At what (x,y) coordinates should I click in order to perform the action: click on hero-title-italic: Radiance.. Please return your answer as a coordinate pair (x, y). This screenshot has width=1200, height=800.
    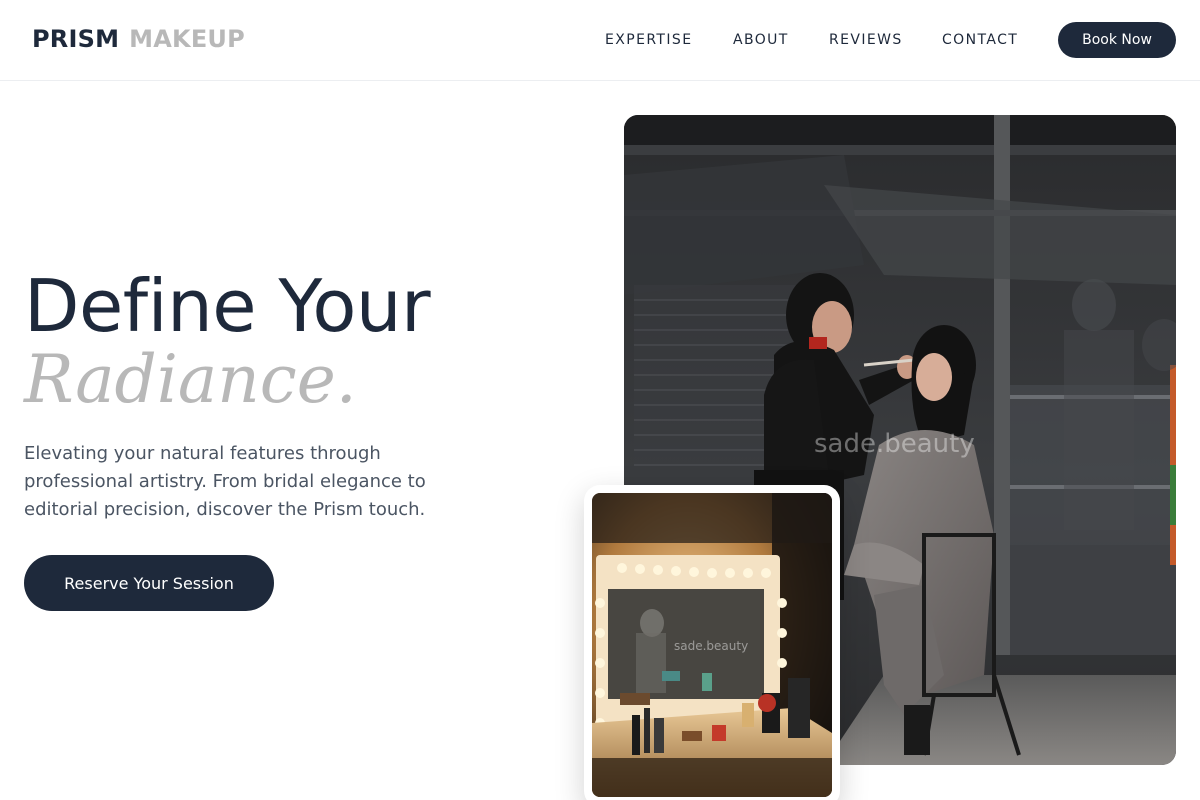
    Looking at the image, I should click on (190, 379).